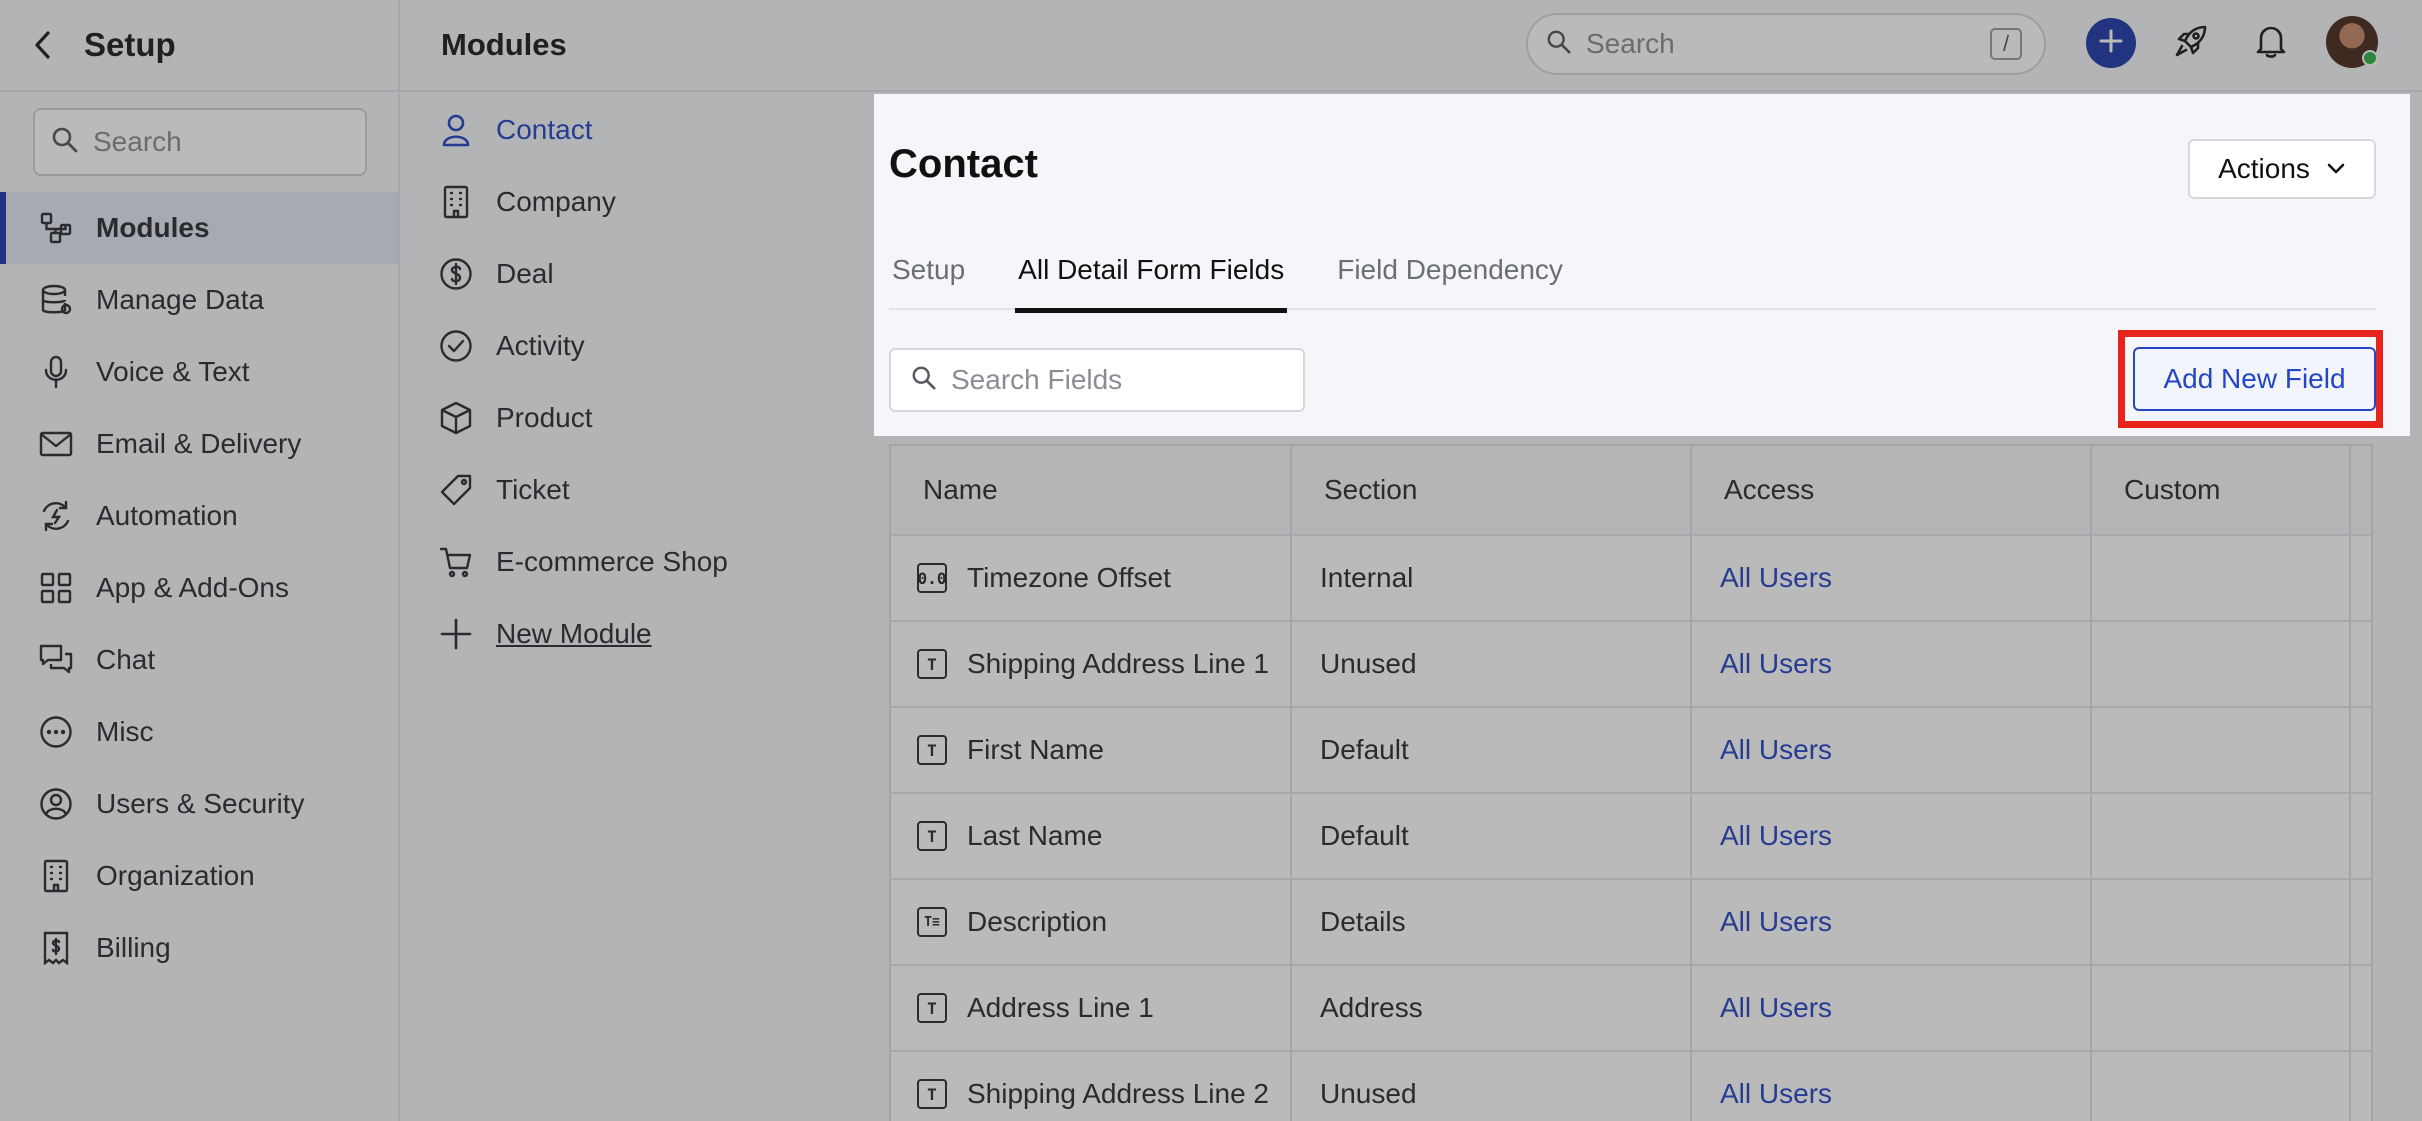 Image resolution: width=2422 pixels, height=1121 pixels. I want to click on tab-field-dependency: Field Dependency, so click(1450, 282).